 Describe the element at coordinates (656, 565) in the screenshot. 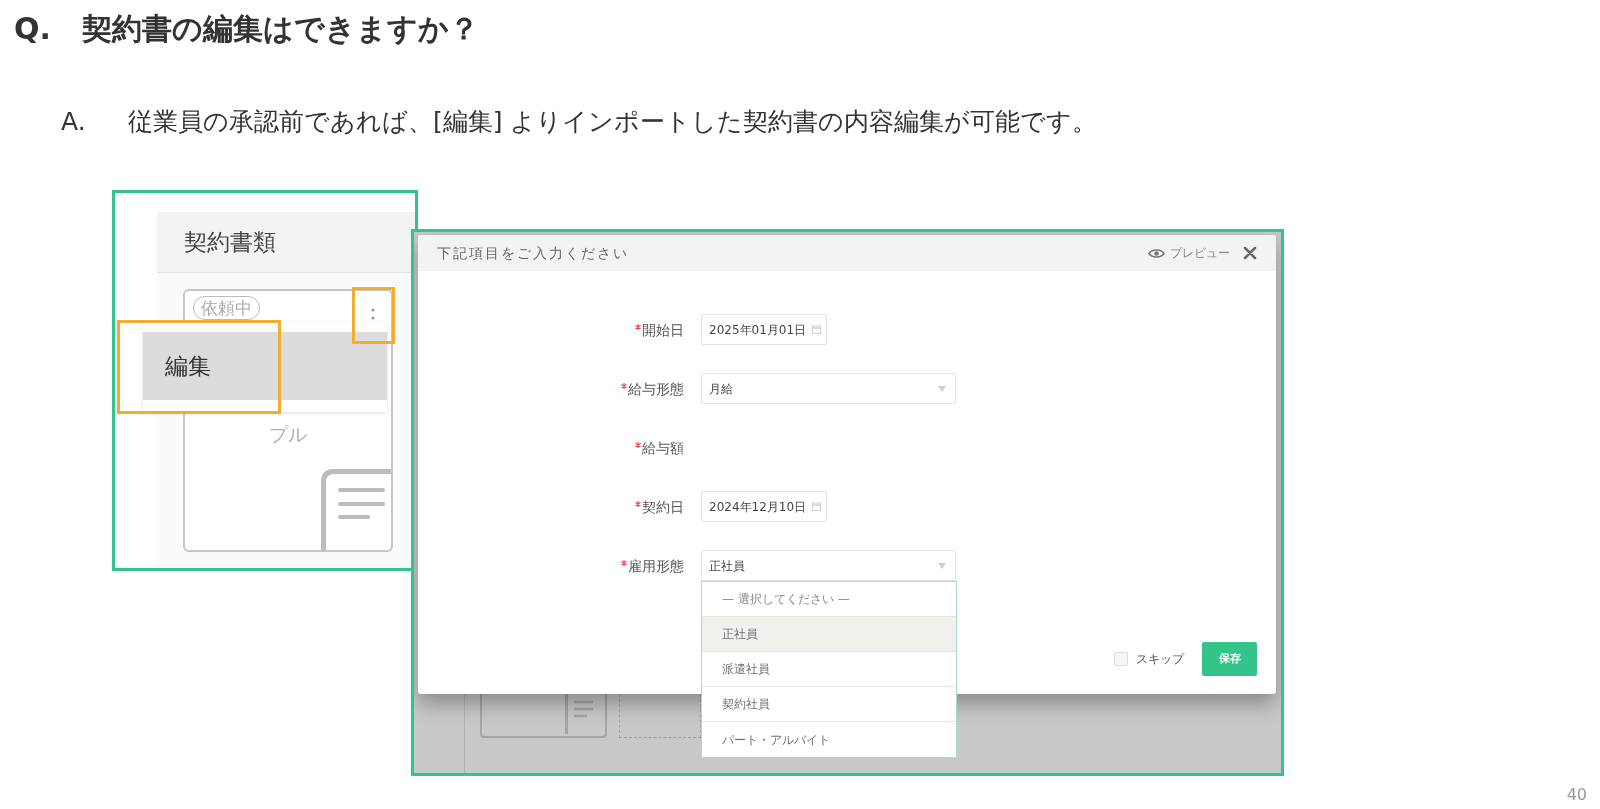

I see `field-label: 雇用形態` at that location.